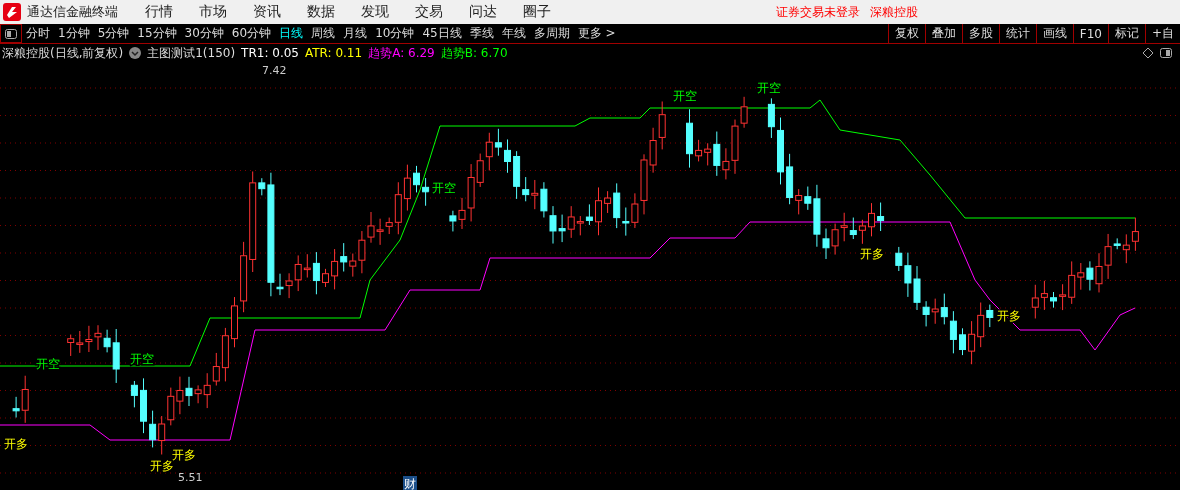  What do you see at coordinates (980, 33) in the screenshot?
I see `toolbar-button: 多股` at bounding box center [980, 33].